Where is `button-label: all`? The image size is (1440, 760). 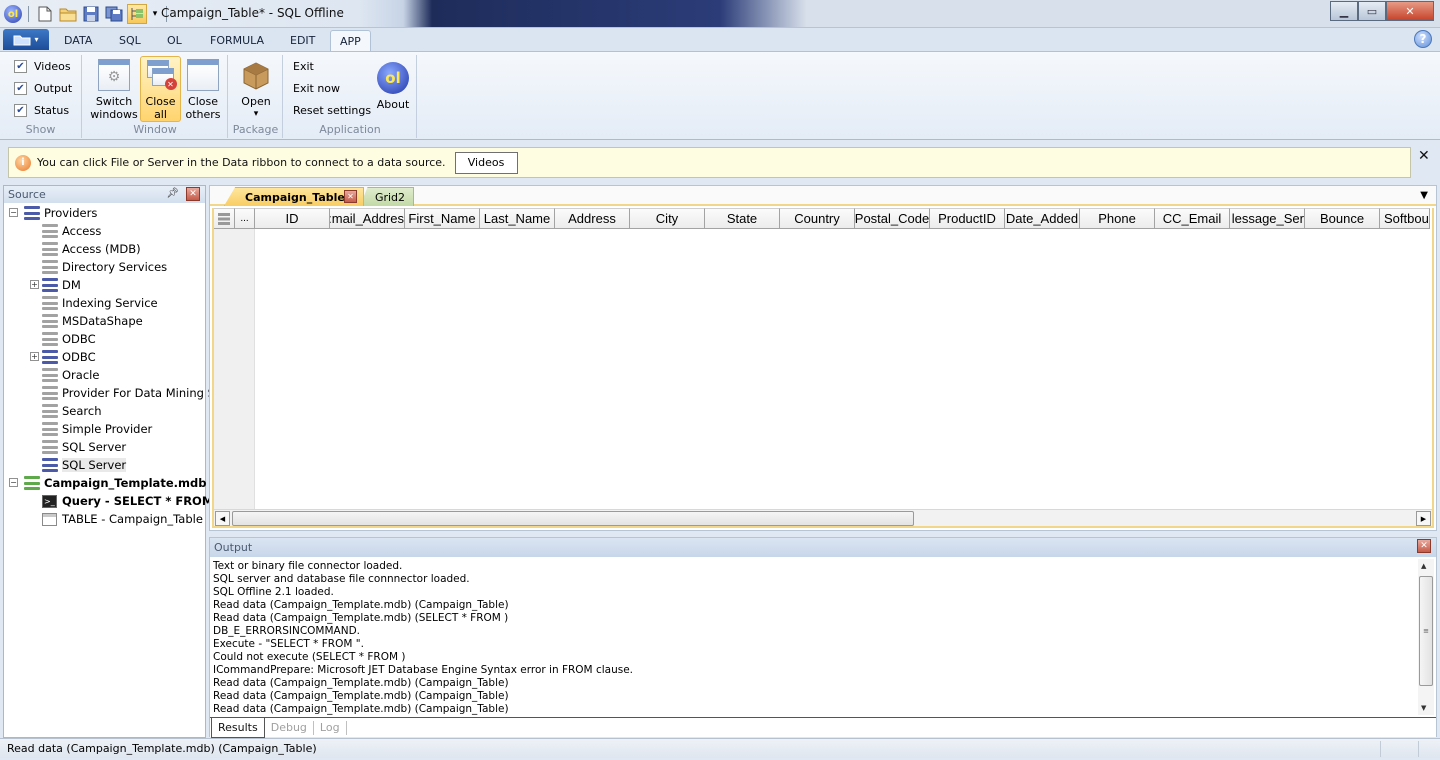
button-label: all is located at coordinates (160, 114).